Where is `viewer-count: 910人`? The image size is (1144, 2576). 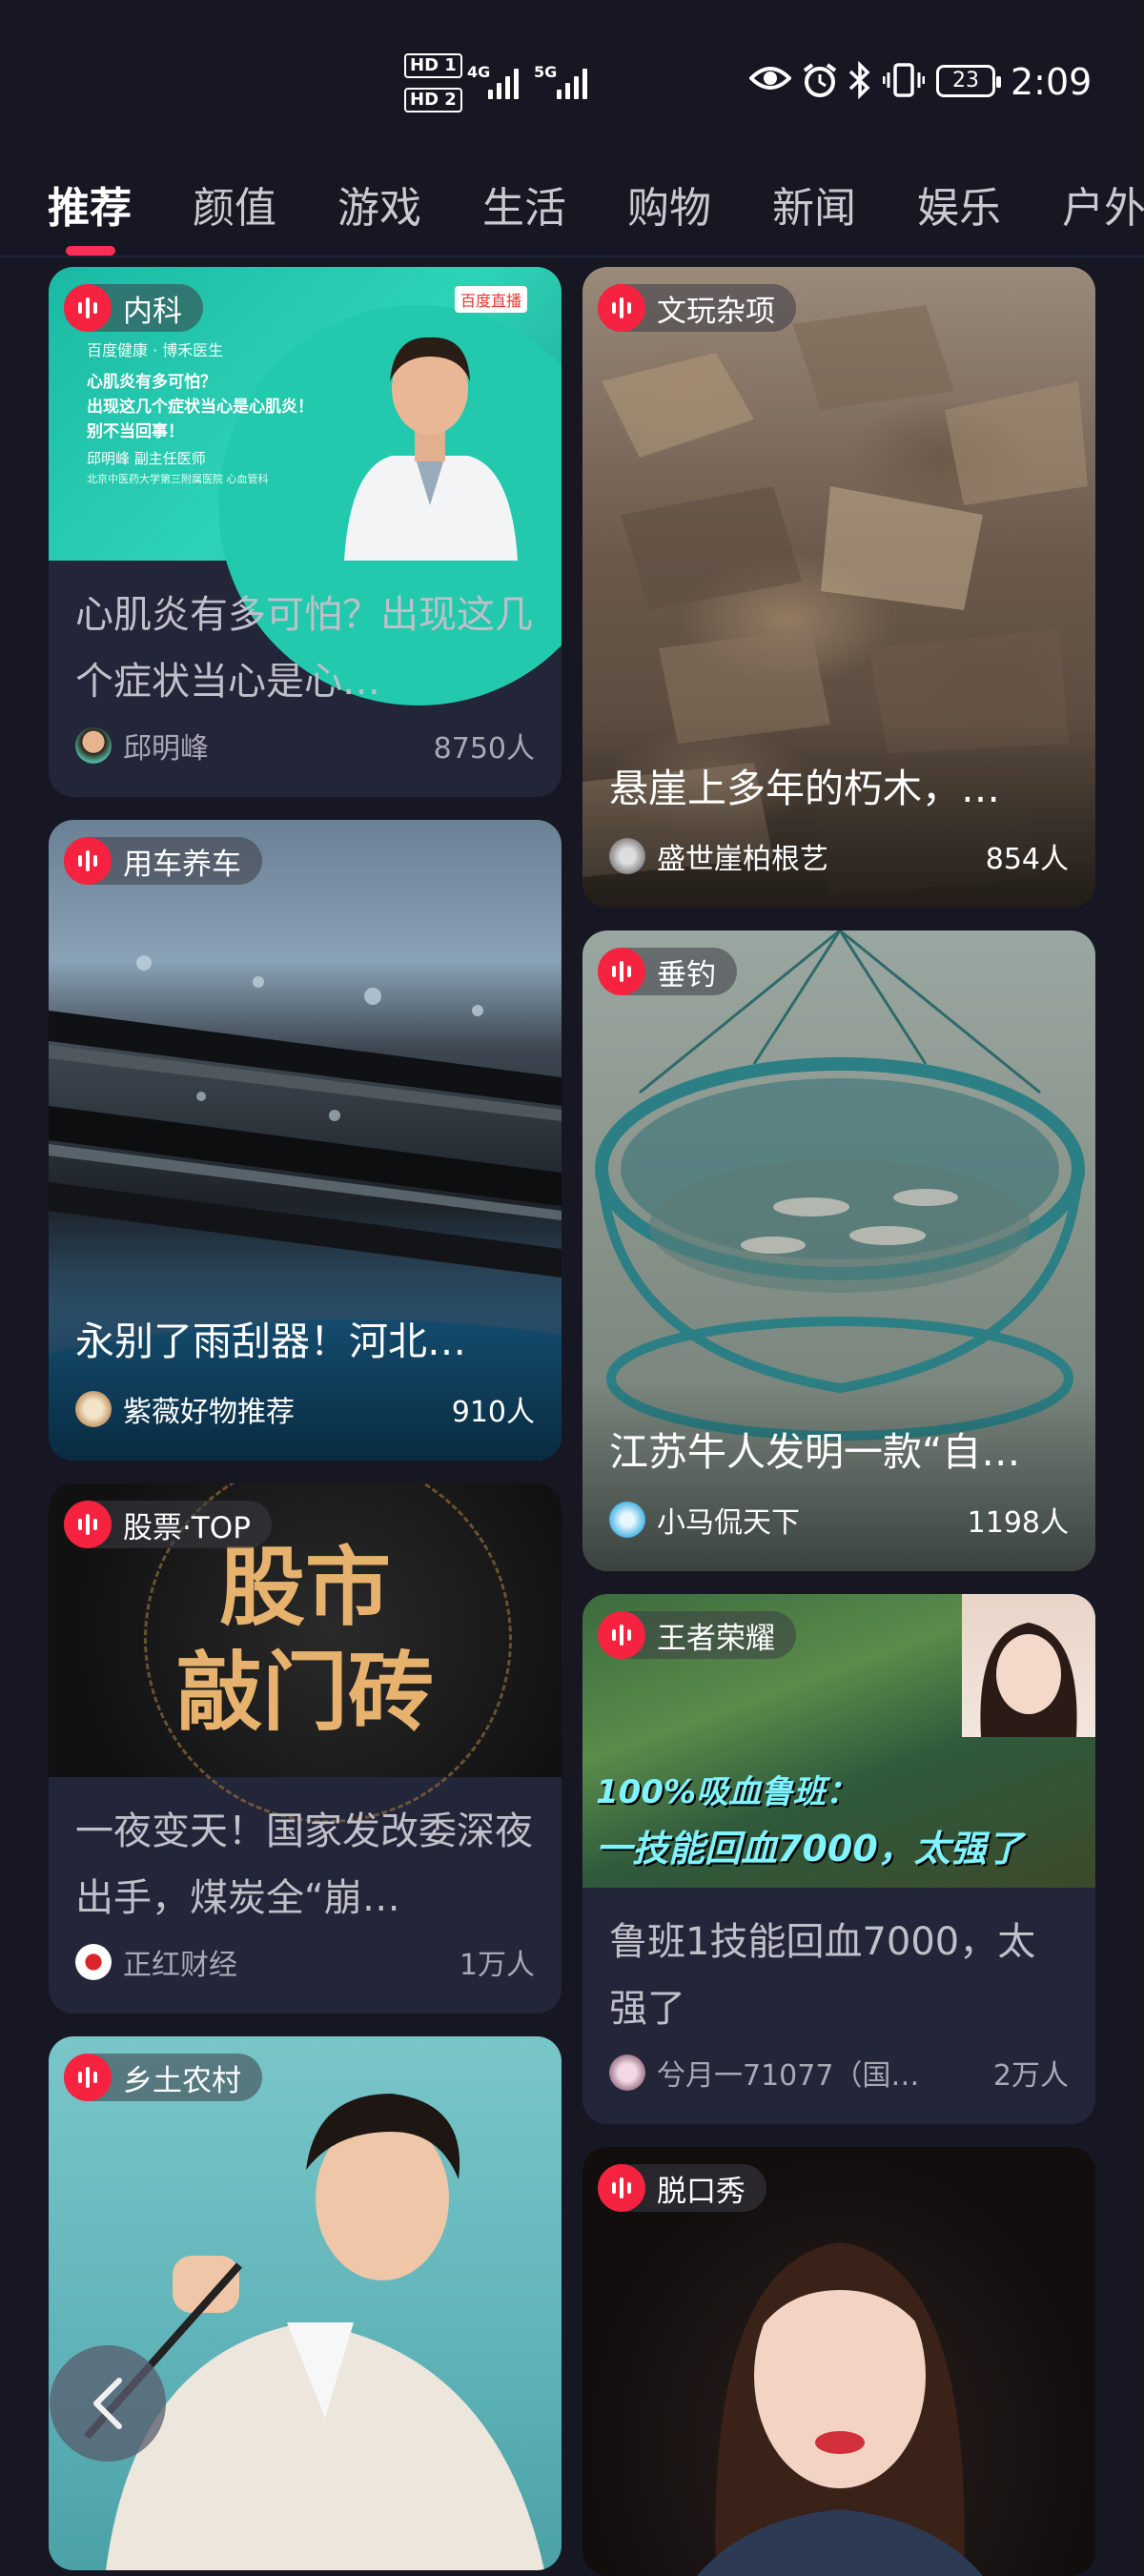
viewer-count: 910人 is located at coordinates (493, 1413).